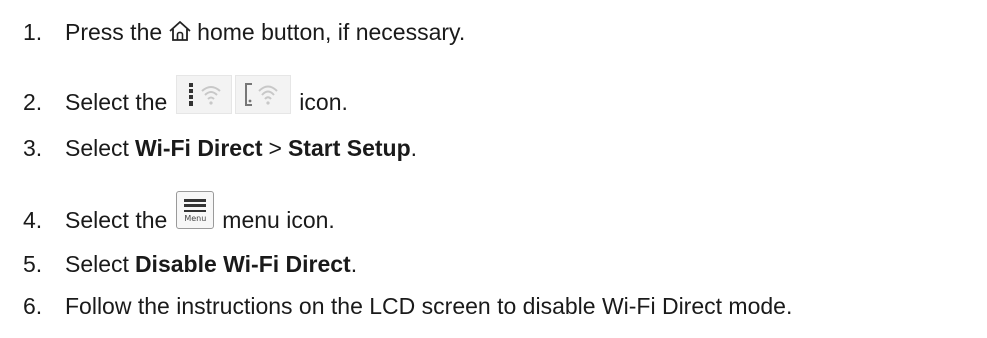  I want to click on step-text: Press the, so click(114, 31).